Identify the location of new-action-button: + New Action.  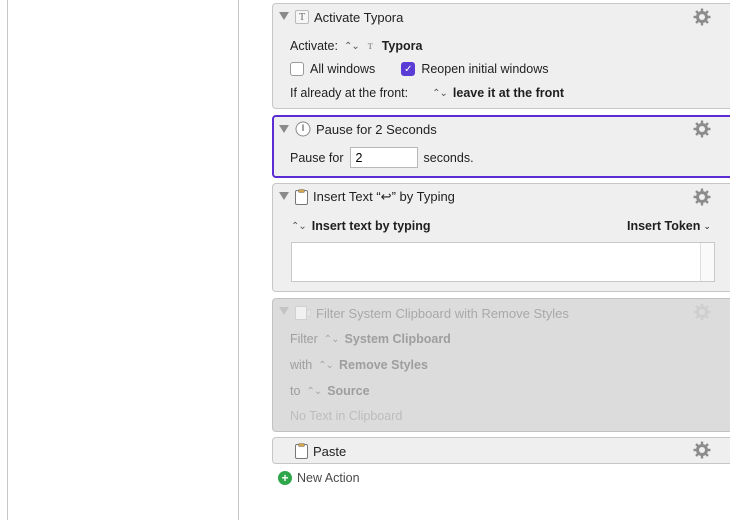
(319, 478).